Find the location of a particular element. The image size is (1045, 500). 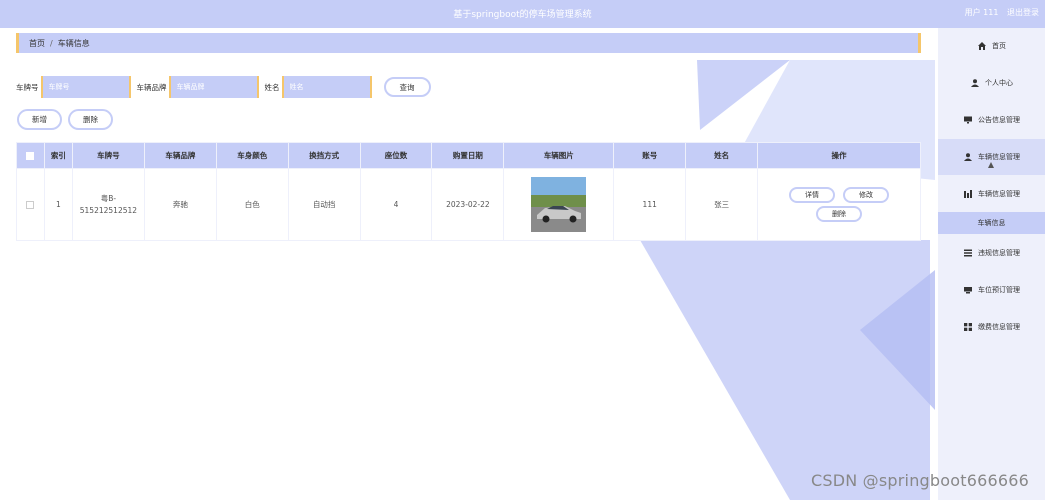

edit-button: 修改 is located at coordinates (866, 195).